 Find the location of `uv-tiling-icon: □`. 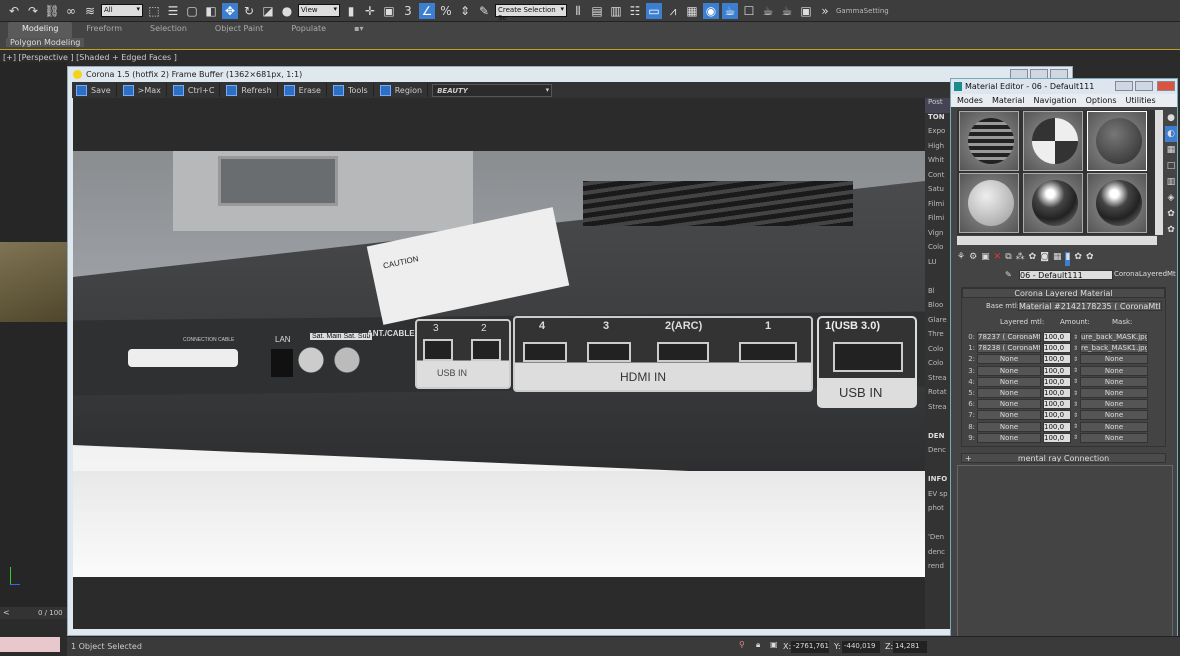

uv-tiling-icon: □ is located at coordinates (1171, 166).